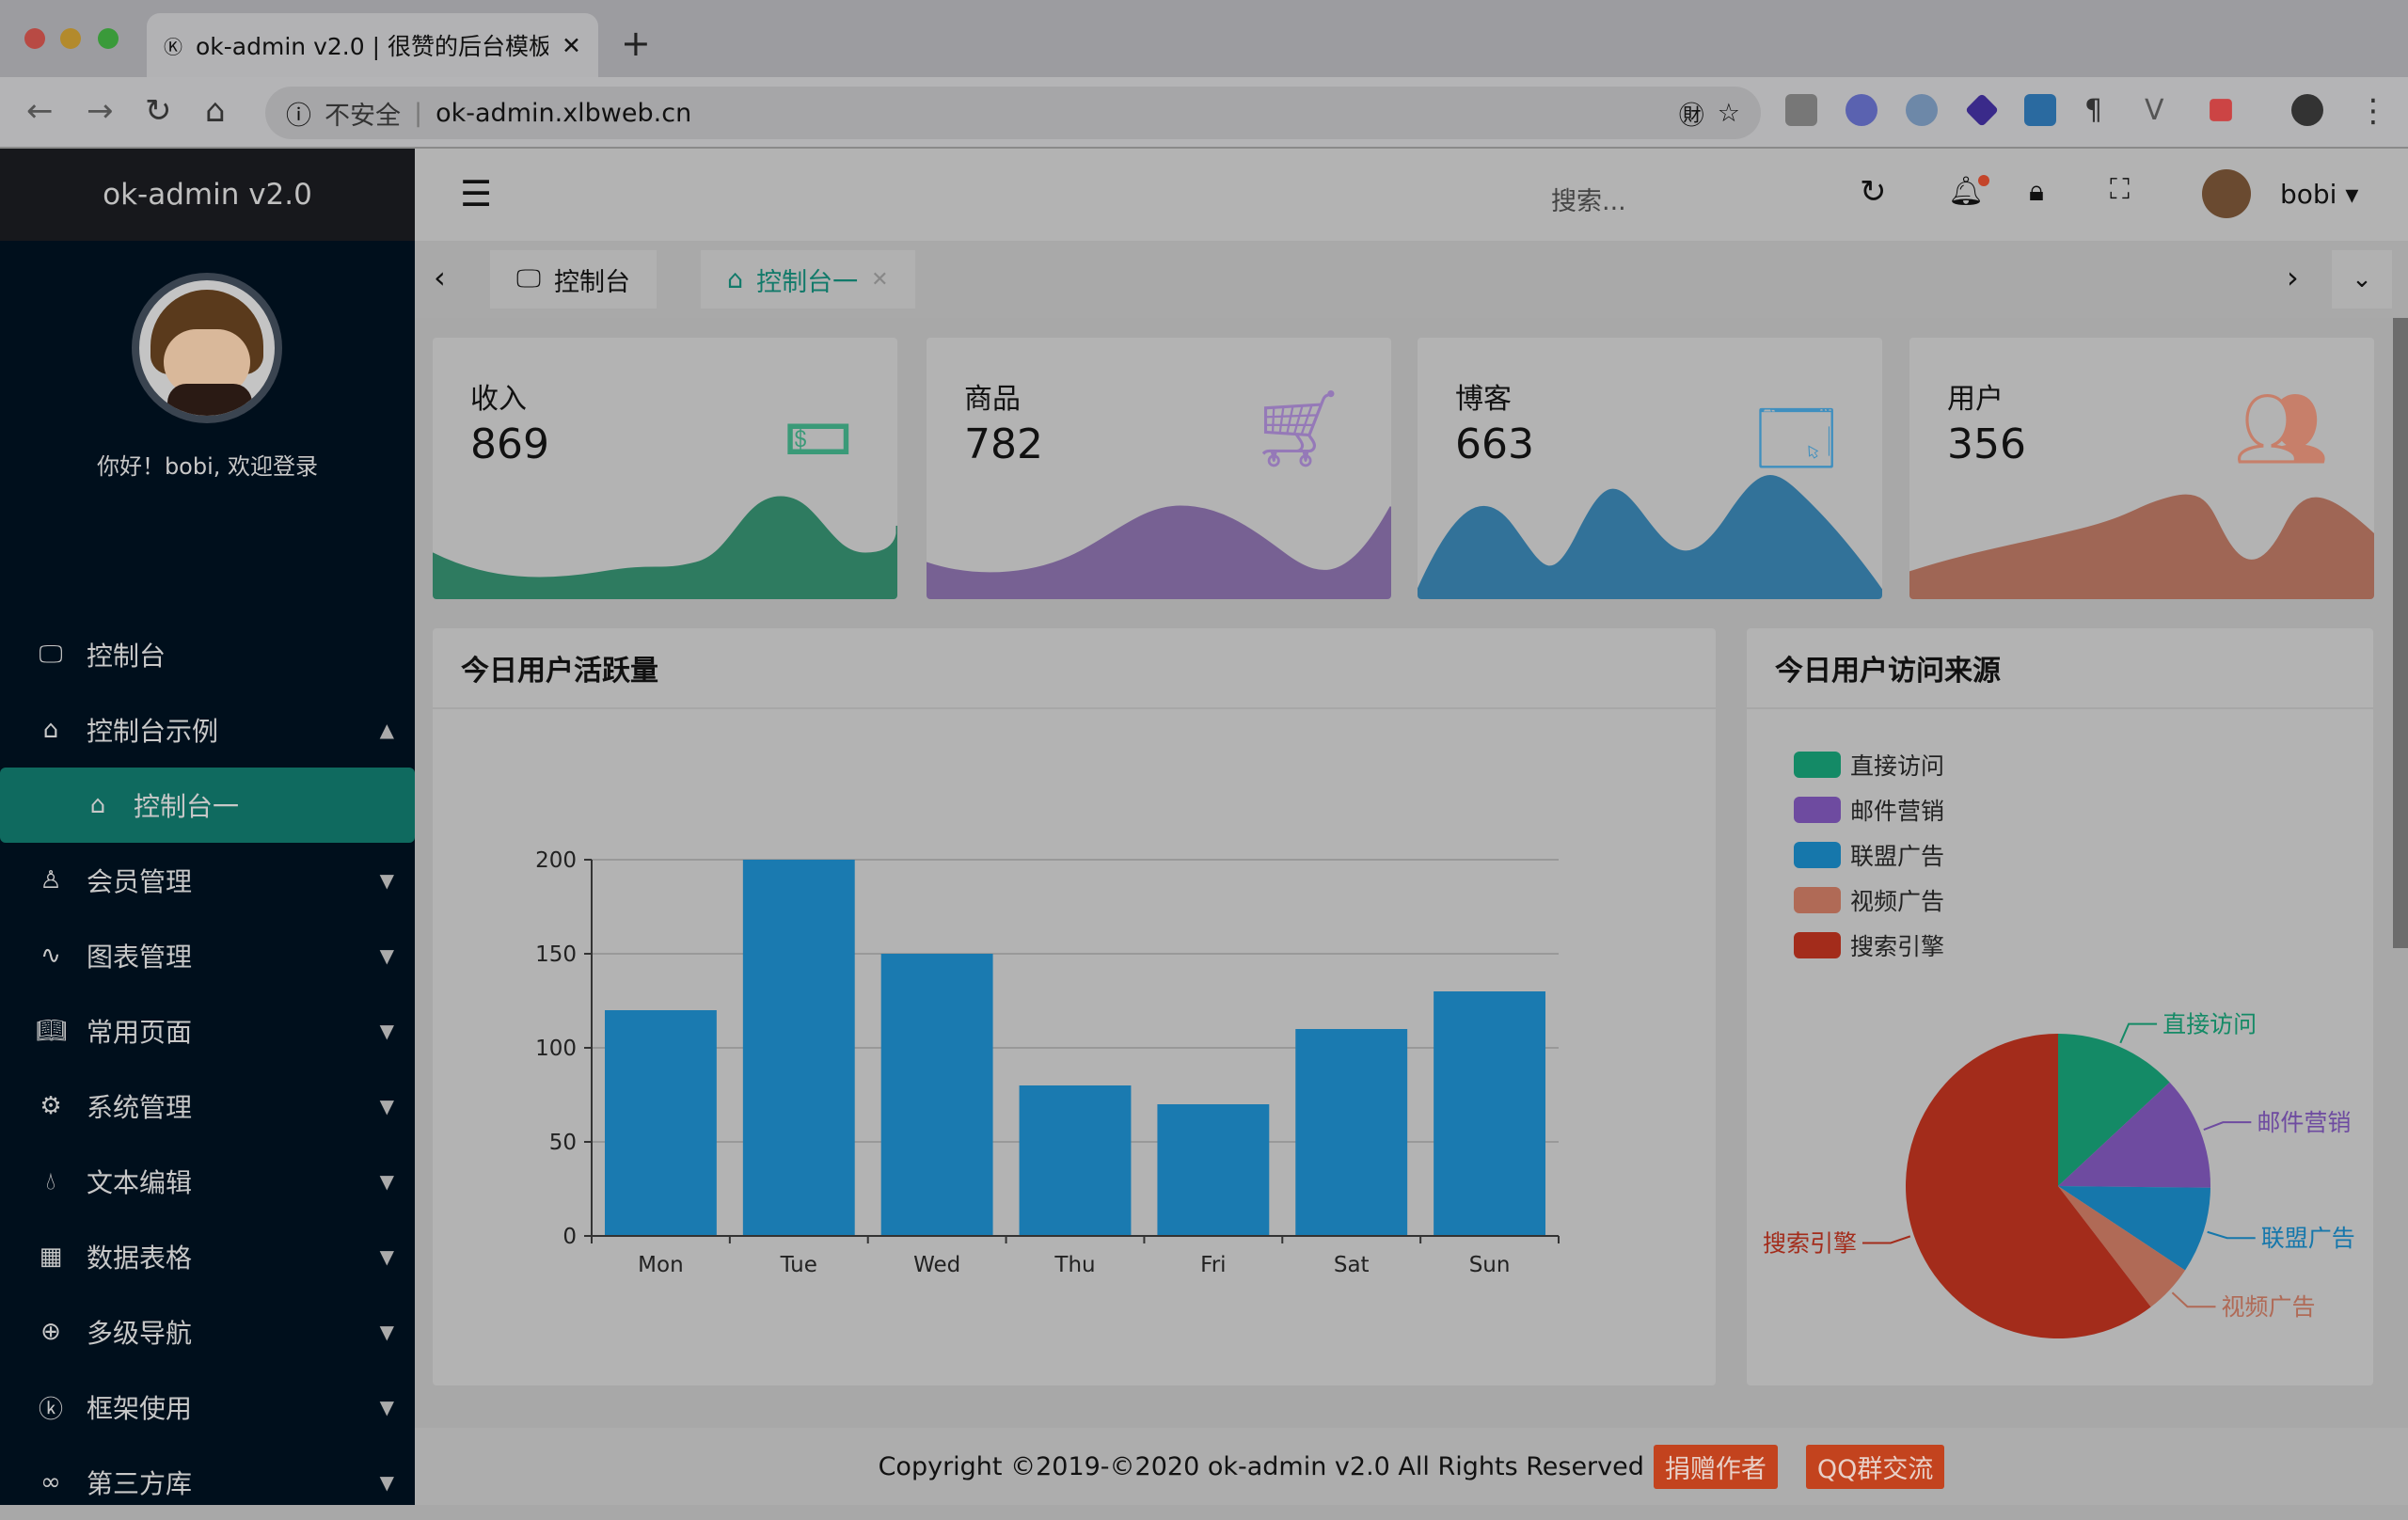 The image size is (2408, 1520). I want to click on lock-icon: 🔒︎, so click(2037, 191).